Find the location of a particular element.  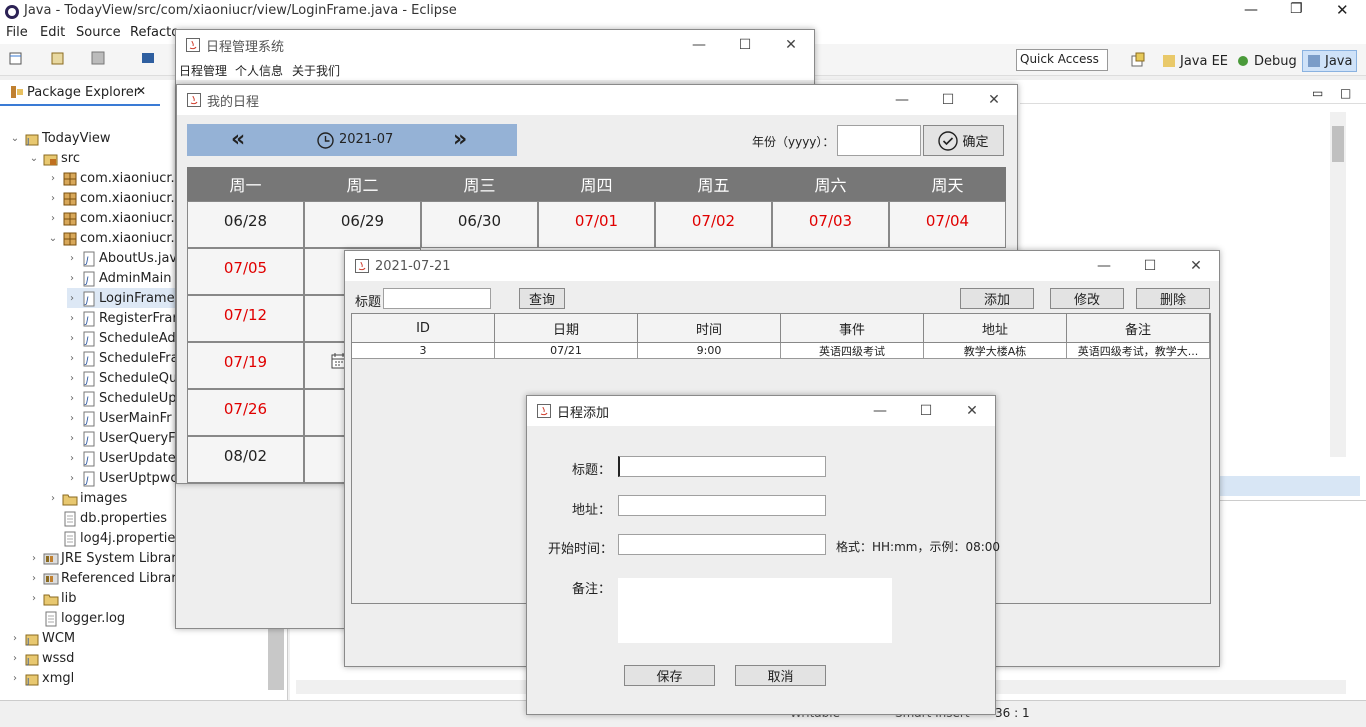

tree-item: › J RegisterFrar is located at coordinates (122, 318).